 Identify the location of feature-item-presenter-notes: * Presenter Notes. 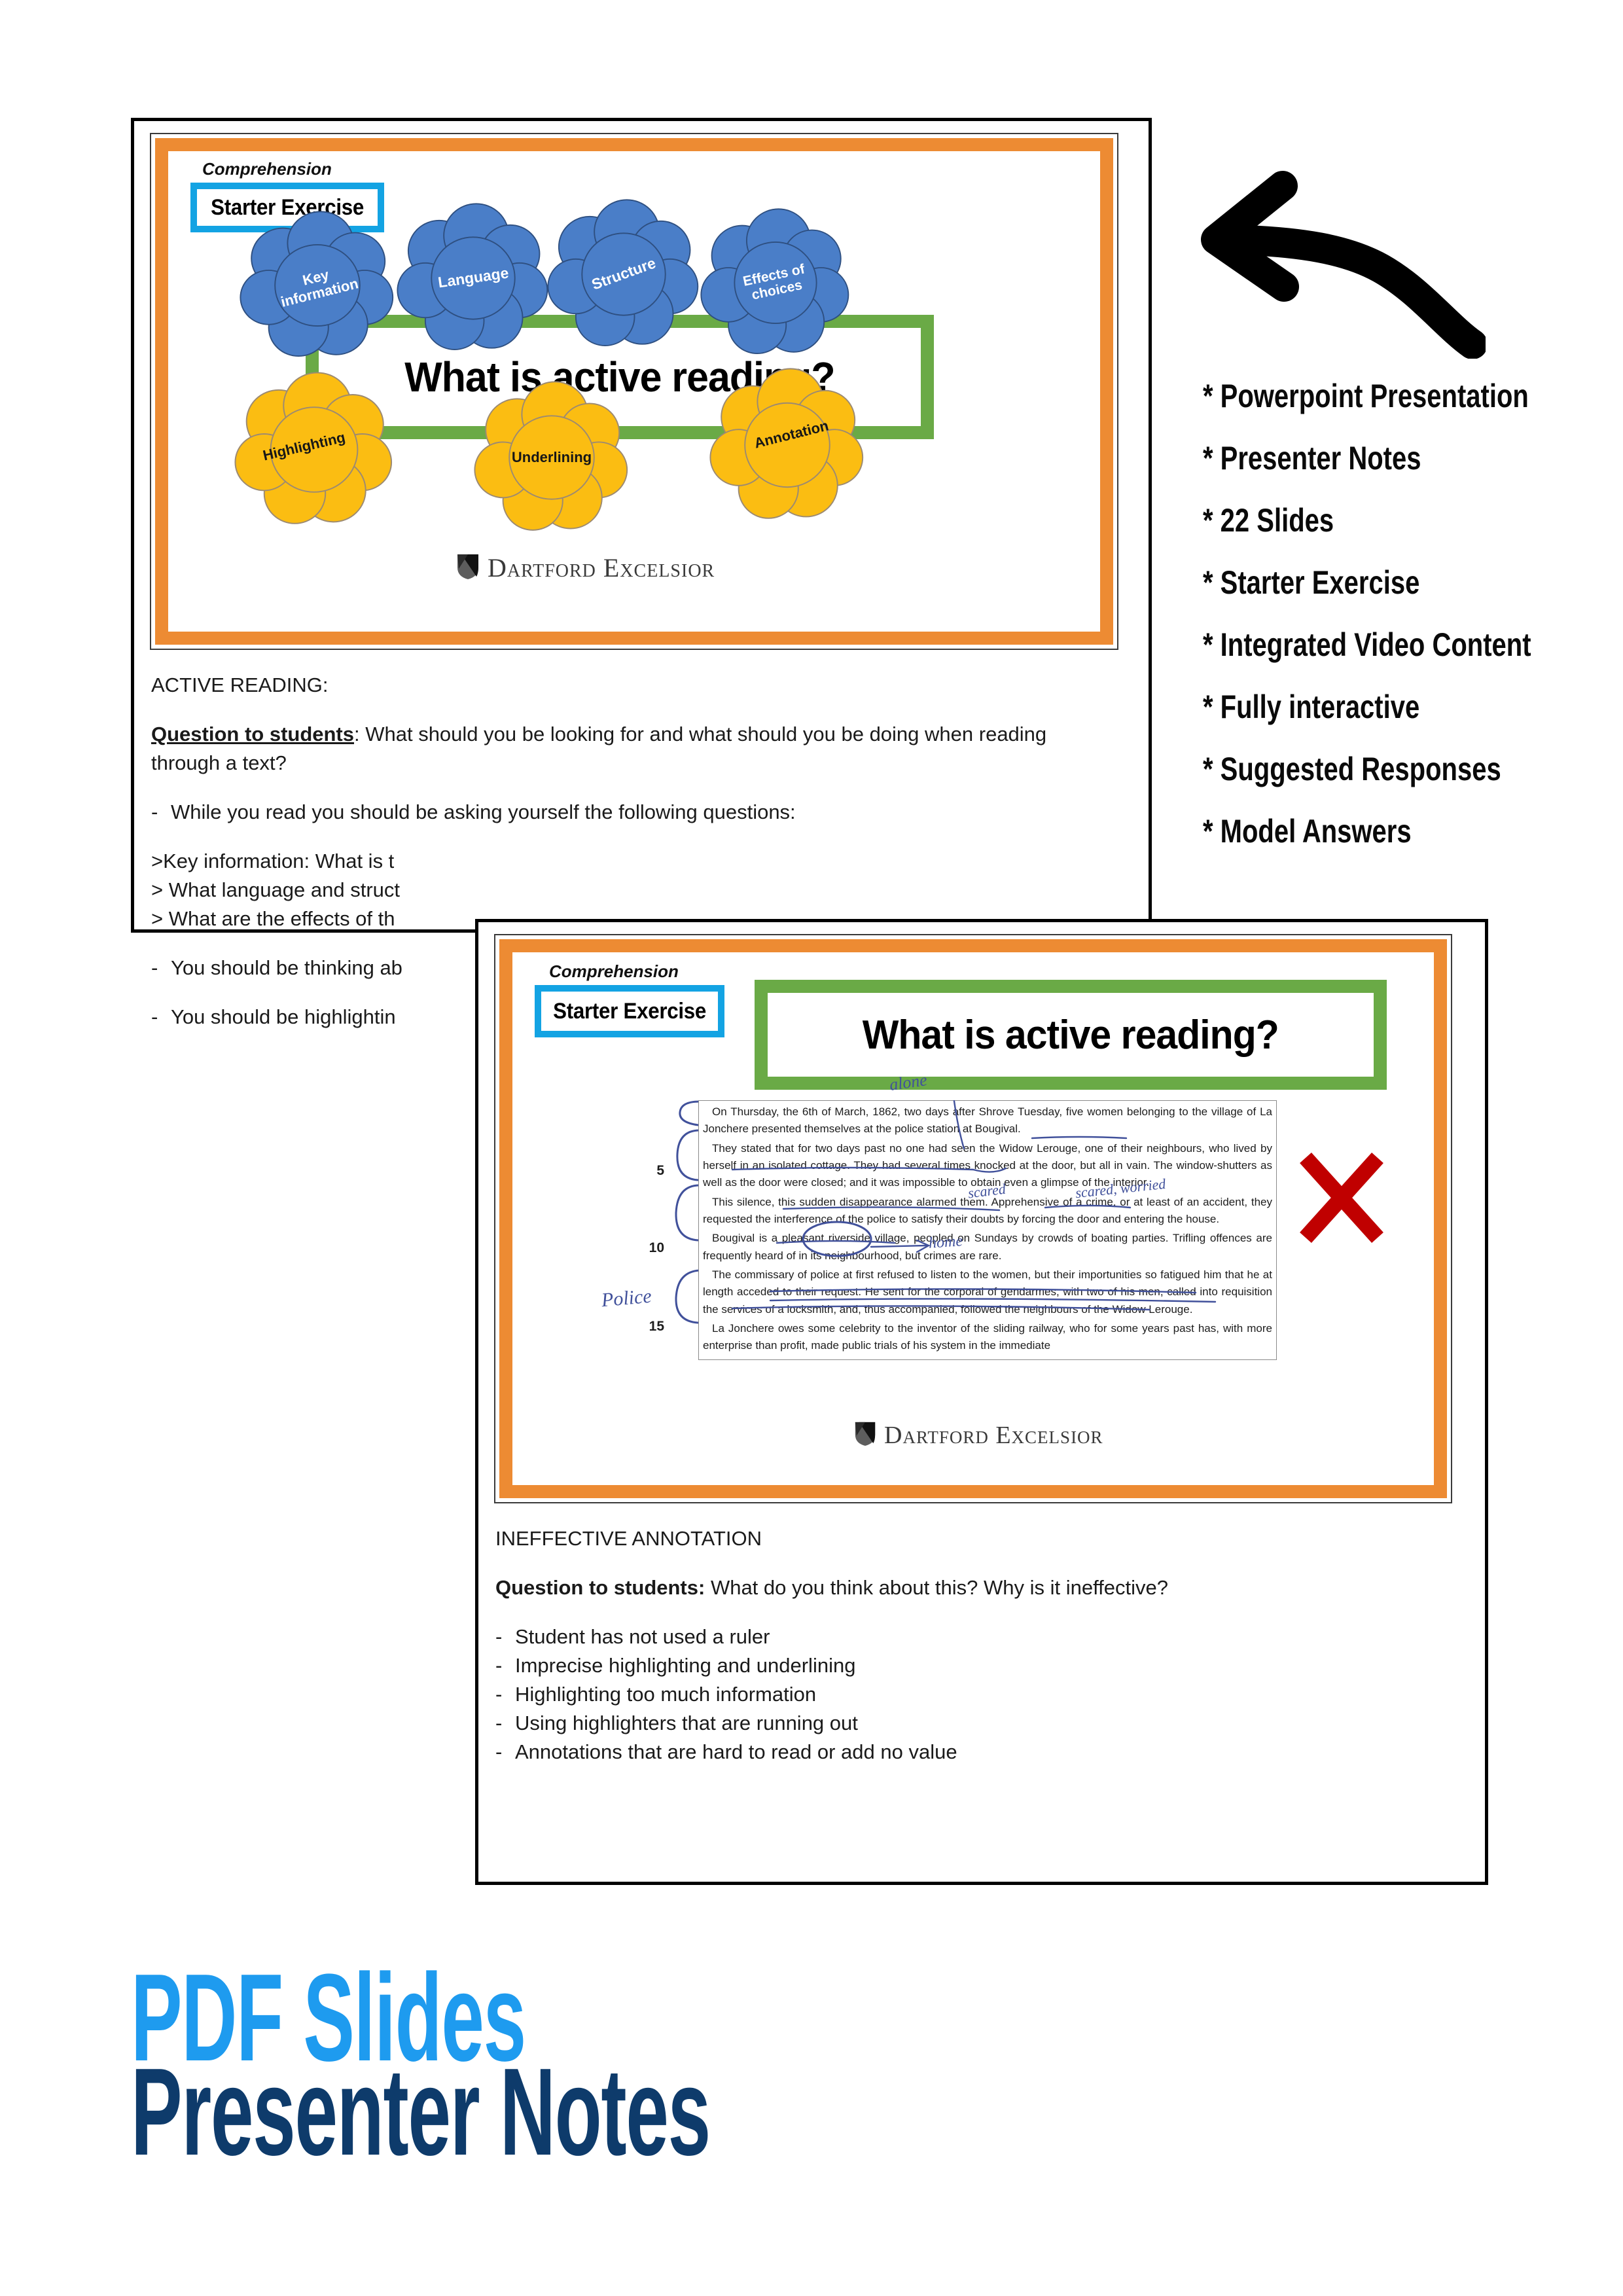
(1312, 458).